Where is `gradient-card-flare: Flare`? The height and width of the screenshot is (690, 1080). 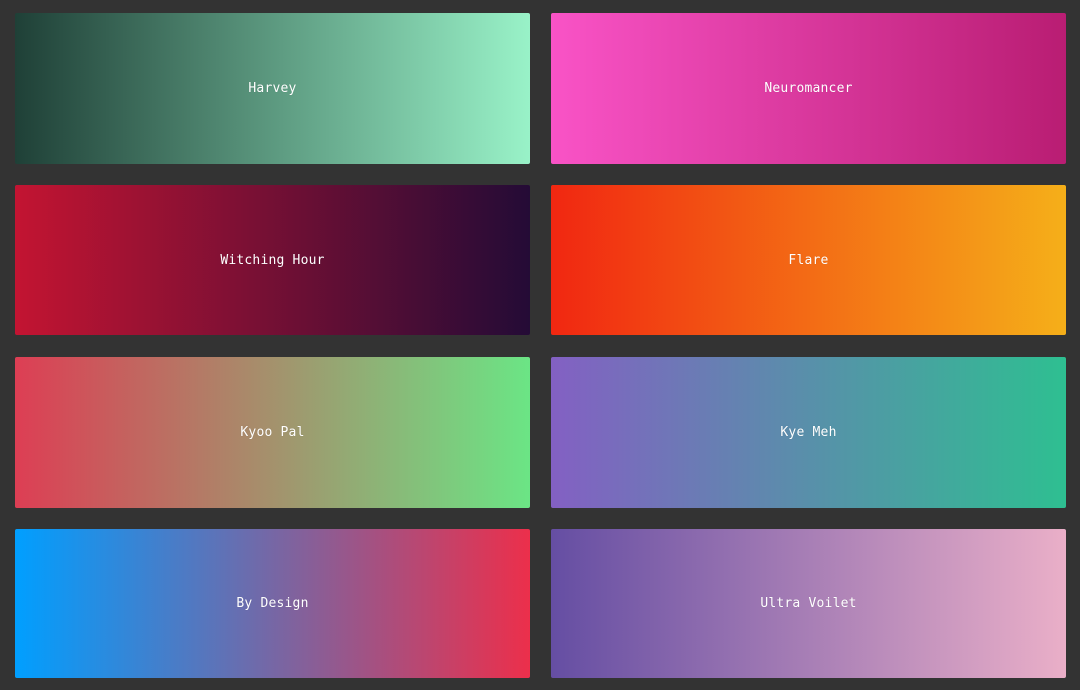 gradient-card-flare: Flare is located at coordinates (808, 260).